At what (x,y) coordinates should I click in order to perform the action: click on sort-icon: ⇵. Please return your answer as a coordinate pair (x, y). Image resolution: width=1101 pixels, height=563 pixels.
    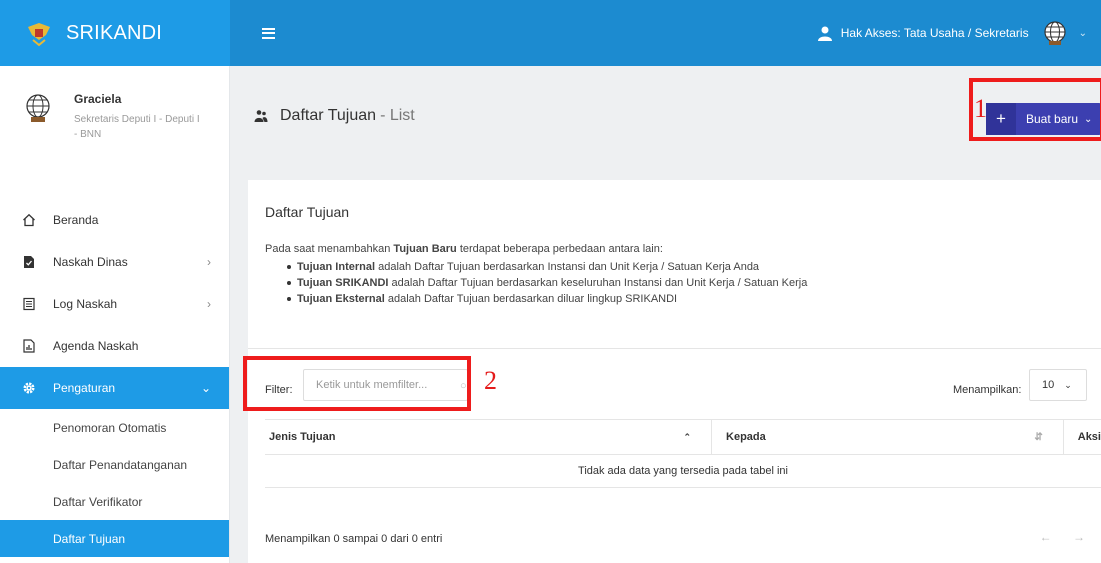
    Looking at the image, I should click on (1038, 437).